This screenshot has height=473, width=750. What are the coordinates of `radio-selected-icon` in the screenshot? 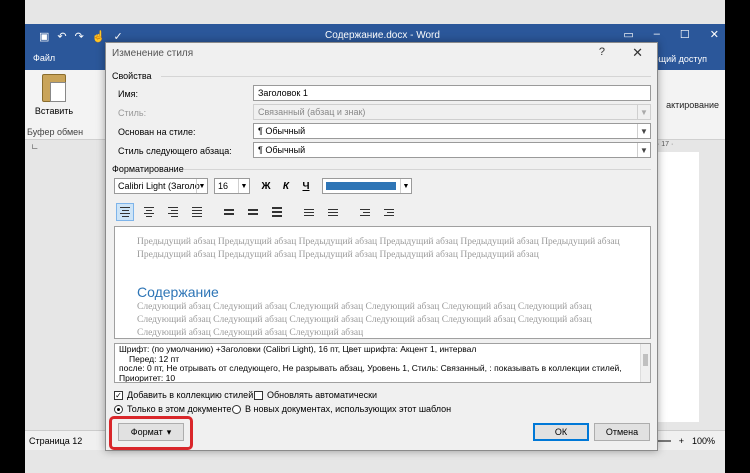 It's located at (118, 409).